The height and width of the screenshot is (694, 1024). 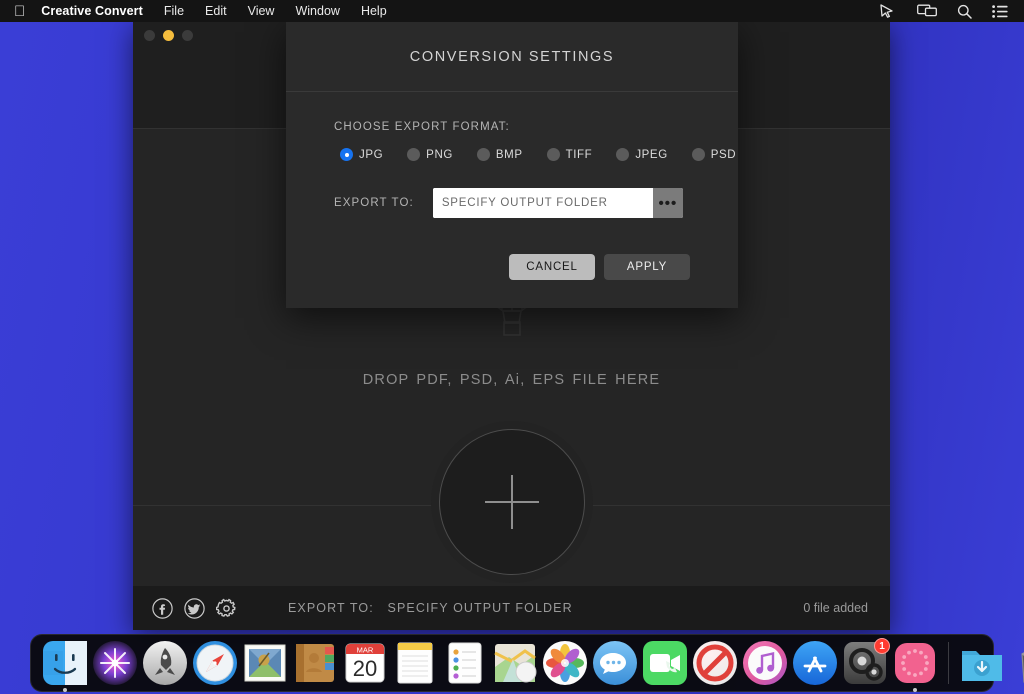 What do you see at coordinates (888, 11) in the screenshot?
I see `pointer-cursor-icon` at bounding box center [888, 11].